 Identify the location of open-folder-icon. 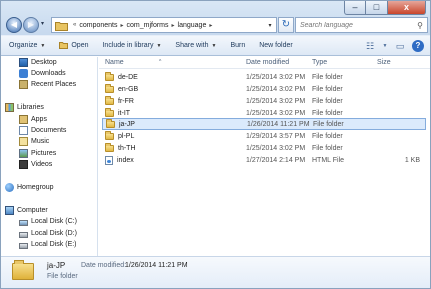
(64, 45).